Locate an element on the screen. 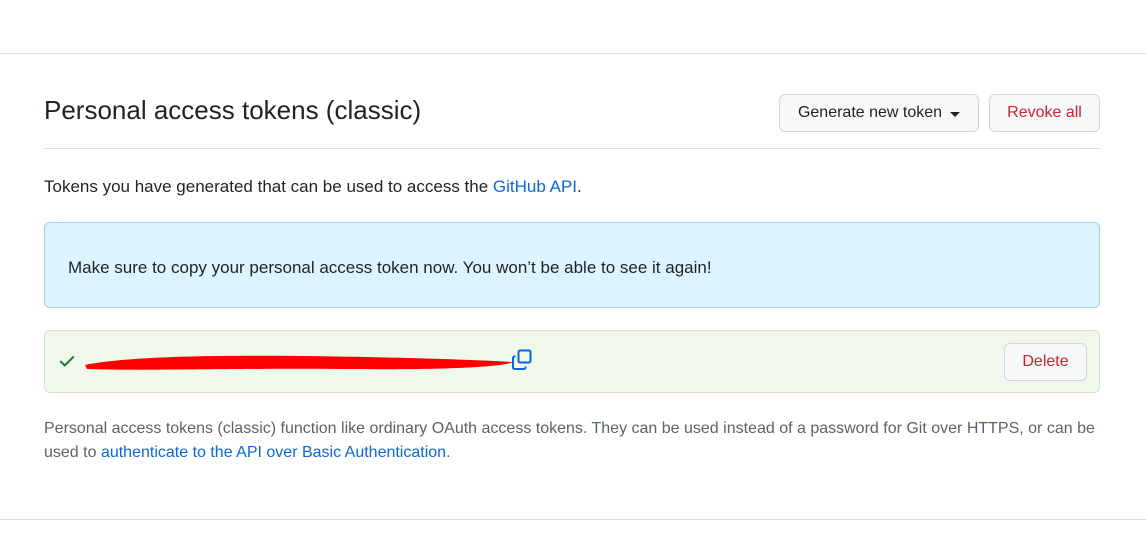  bottom-divider is located at coordinates (573, 519).